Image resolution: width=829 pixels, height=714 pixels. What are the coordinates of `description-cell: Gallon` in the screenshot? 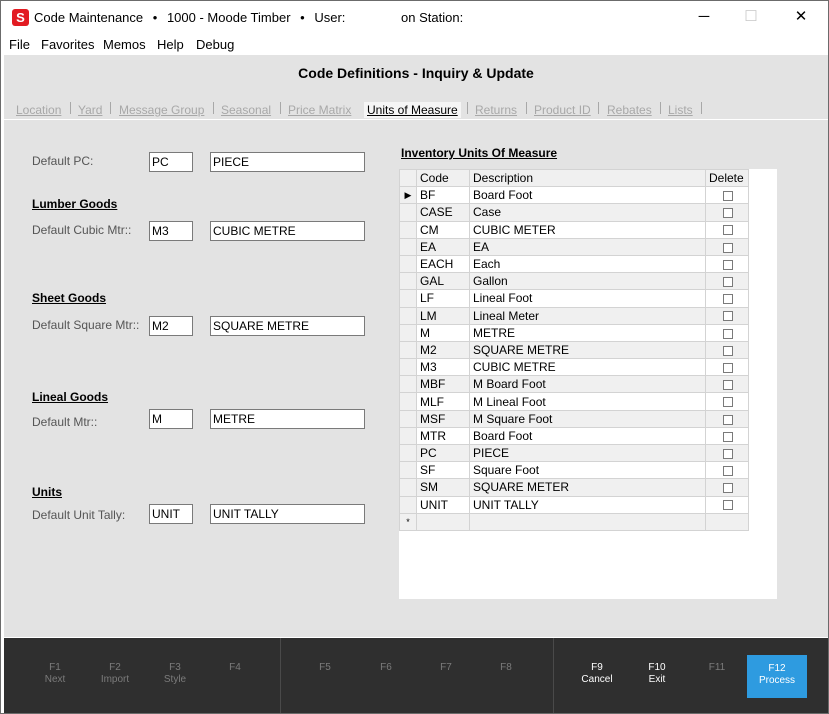 It's located at (587, 281).